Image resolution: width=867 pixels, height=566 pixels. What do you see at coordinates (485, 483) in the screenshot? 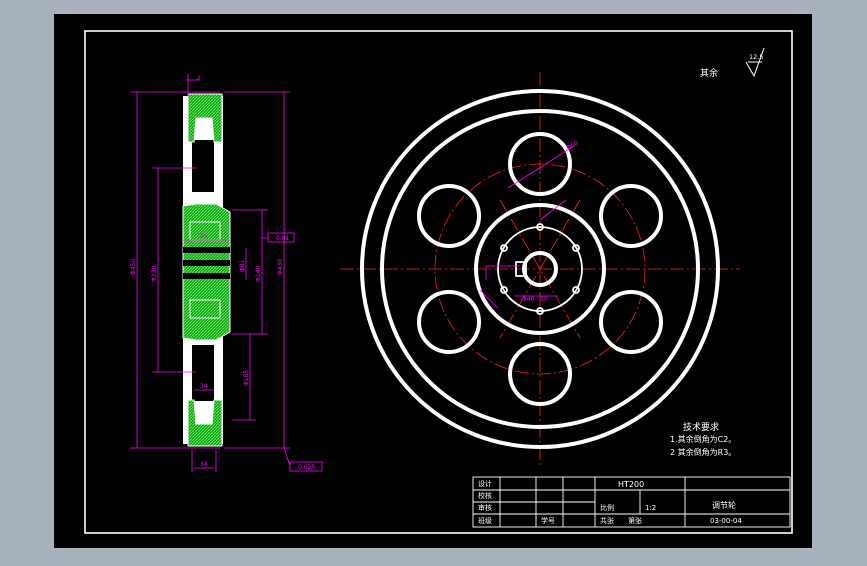
I see `row-label-design: 设计` at bounding box center [485, 483].